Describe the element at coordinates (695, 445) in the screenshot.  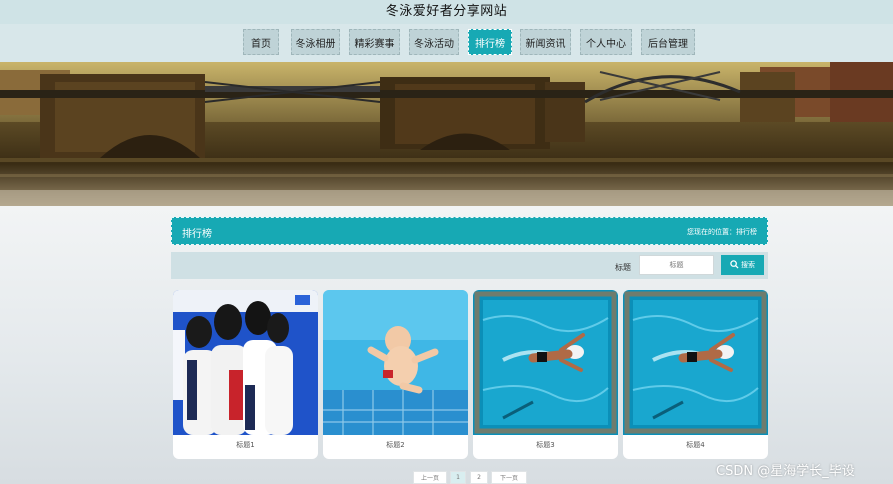
I see `card-caption: 标题4` at that location.